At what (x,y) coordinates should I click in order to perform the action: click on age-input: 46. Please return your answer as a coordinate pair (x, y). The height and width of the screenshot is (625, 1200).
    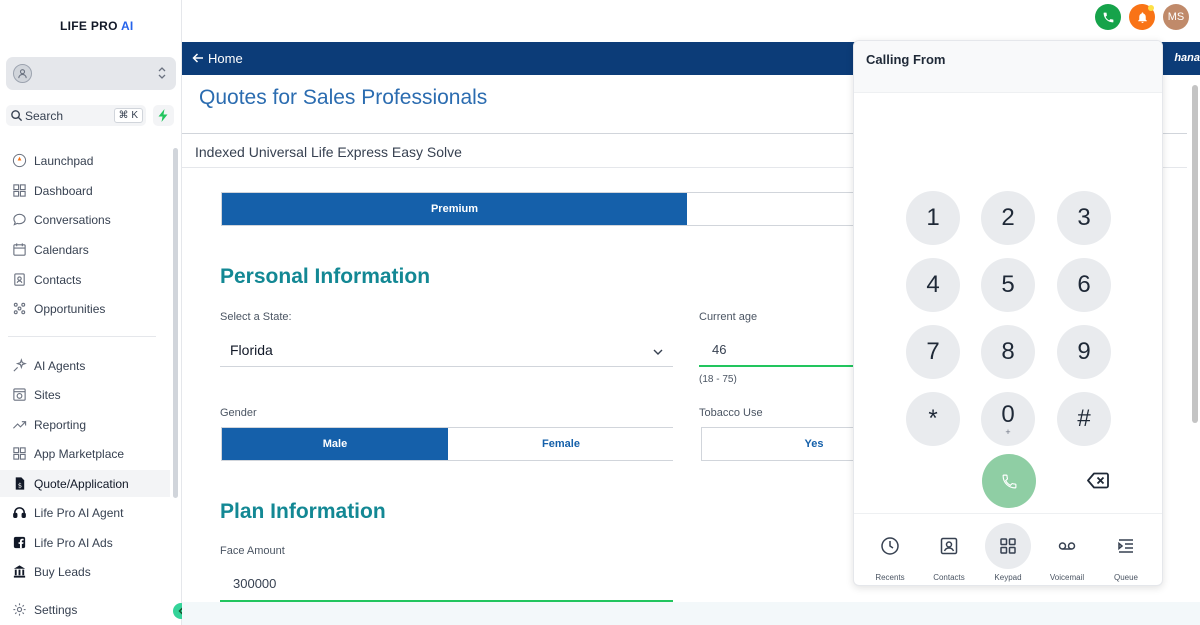
    Looking at the image, I should click on (779, 351).